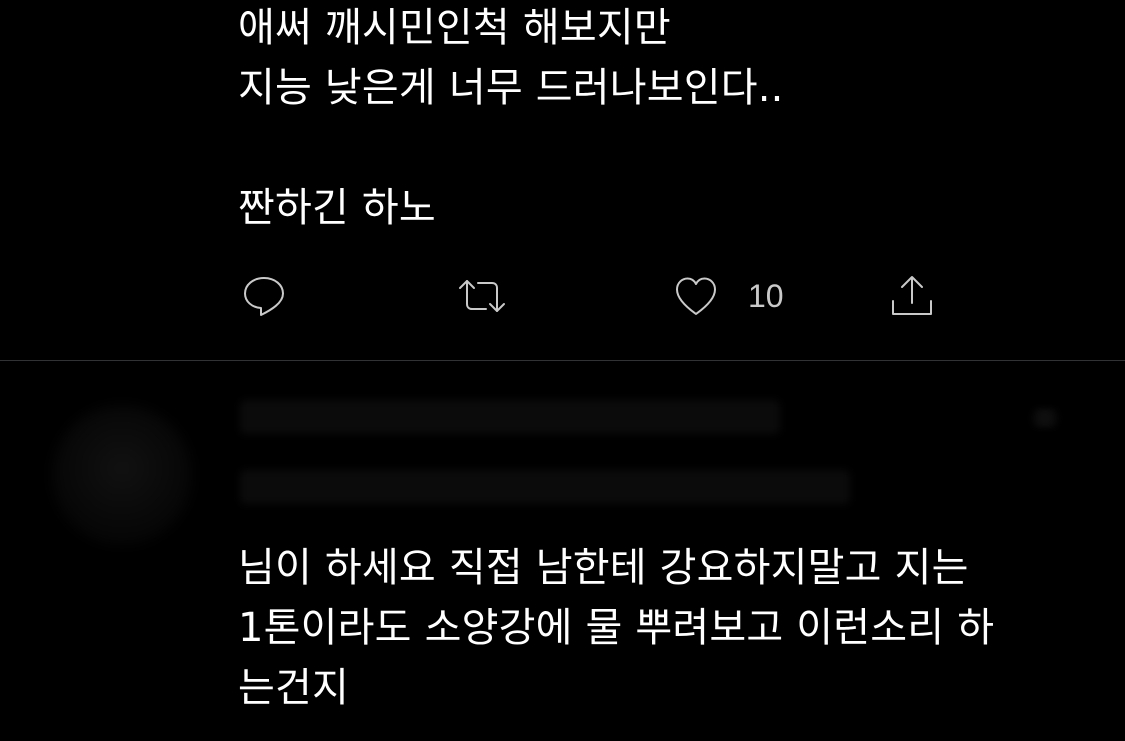 The height and width of the screenshot is (741, 1125). I want to click on share-icon, so click(912, 295).